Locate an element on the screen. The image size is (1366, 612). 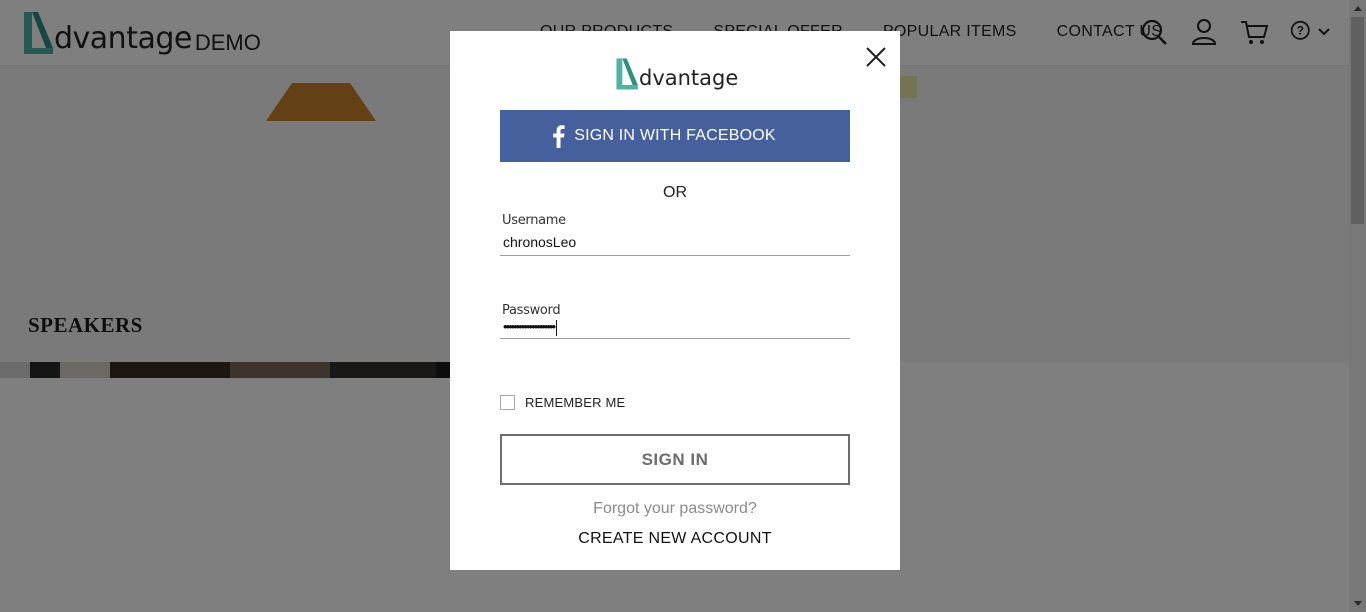
forgot-password-link: Forgot your password? is located at coordinates (675, 509).